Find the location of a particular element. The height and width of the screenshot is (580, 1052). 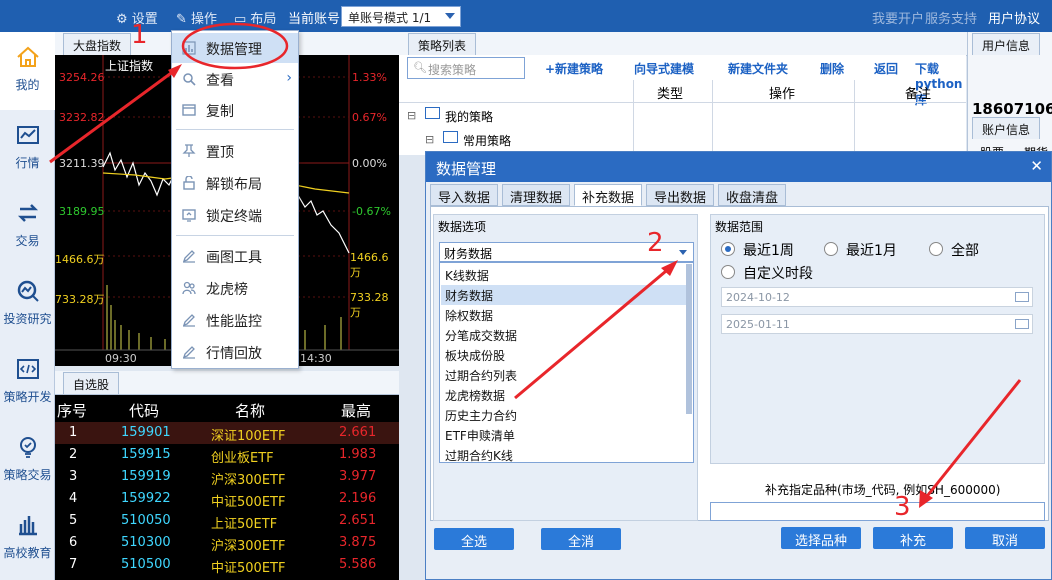

annotation-ellipse is located at coordinates (235, 46).